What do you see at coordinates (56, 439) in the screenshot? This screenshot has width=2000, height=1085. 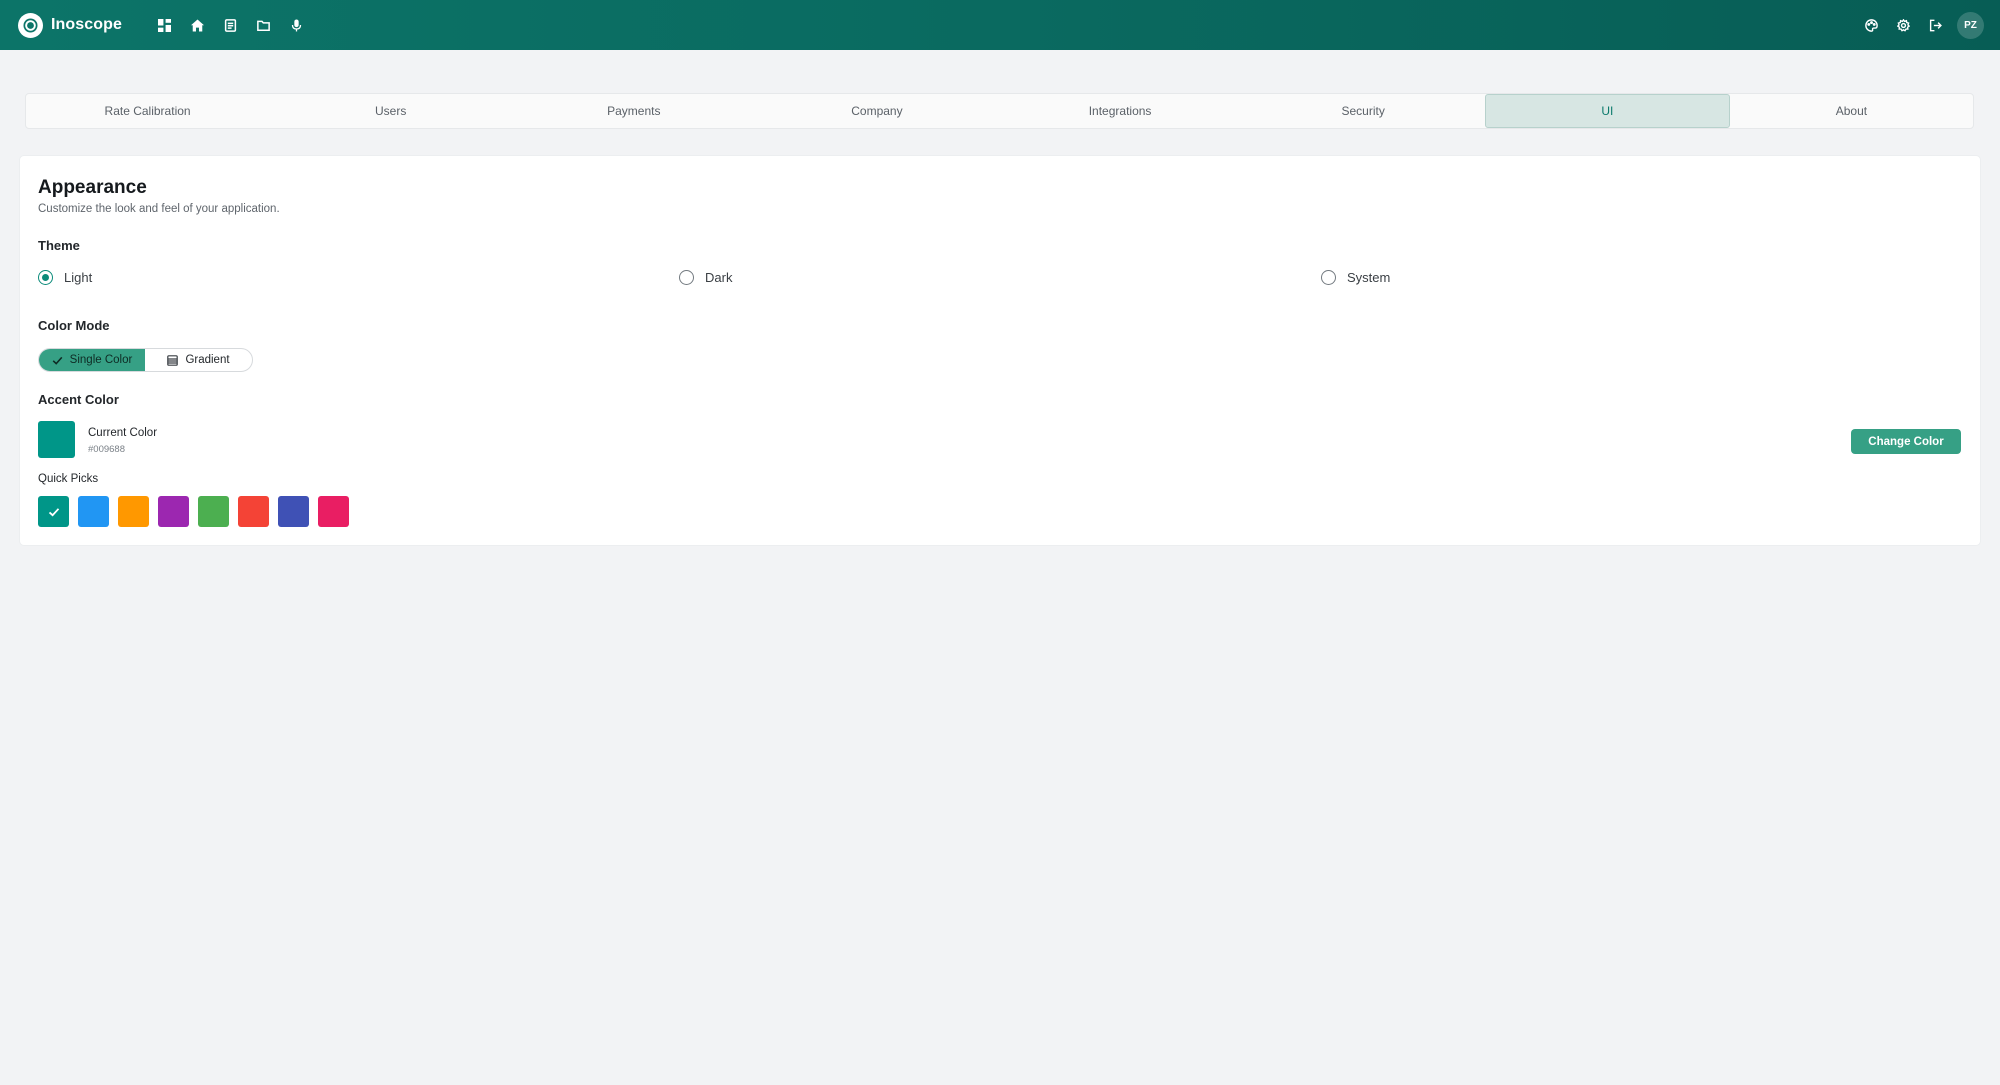 I see `current-color-swatch` at bounding box center [56, 439].